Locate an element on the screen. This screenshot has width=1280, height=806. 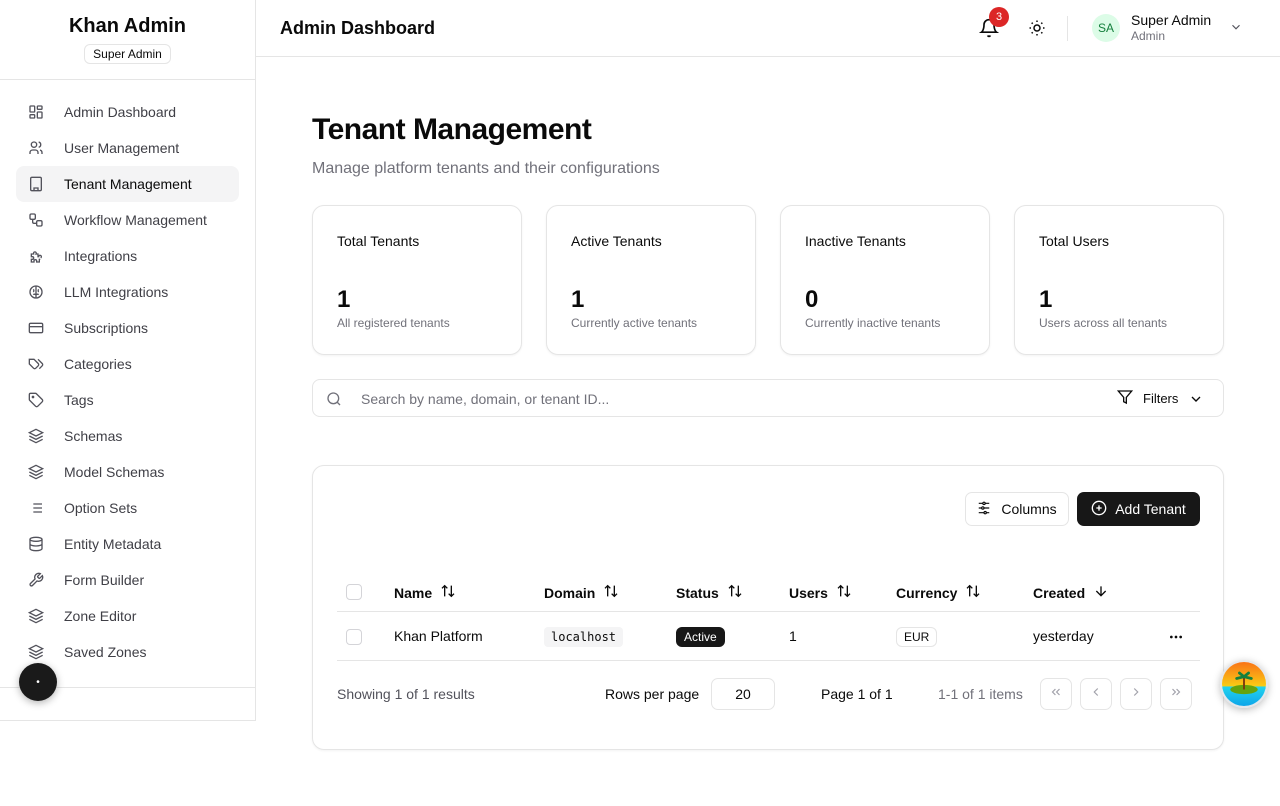
add-tenant-button: Add Tenant is located at coordinates (1138, 509).